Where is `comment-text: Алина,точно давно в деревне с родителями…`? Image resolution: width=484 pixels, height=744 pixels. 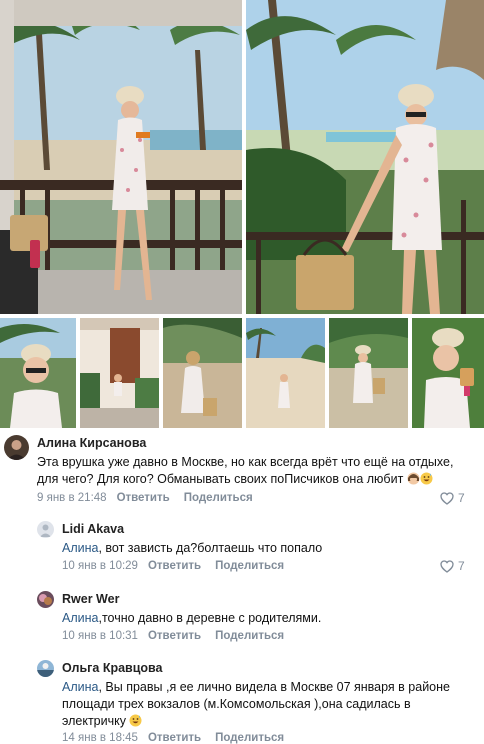 comment-text: Алина,точно давно в деревне с родителями… is located at coordinates (269, 618).